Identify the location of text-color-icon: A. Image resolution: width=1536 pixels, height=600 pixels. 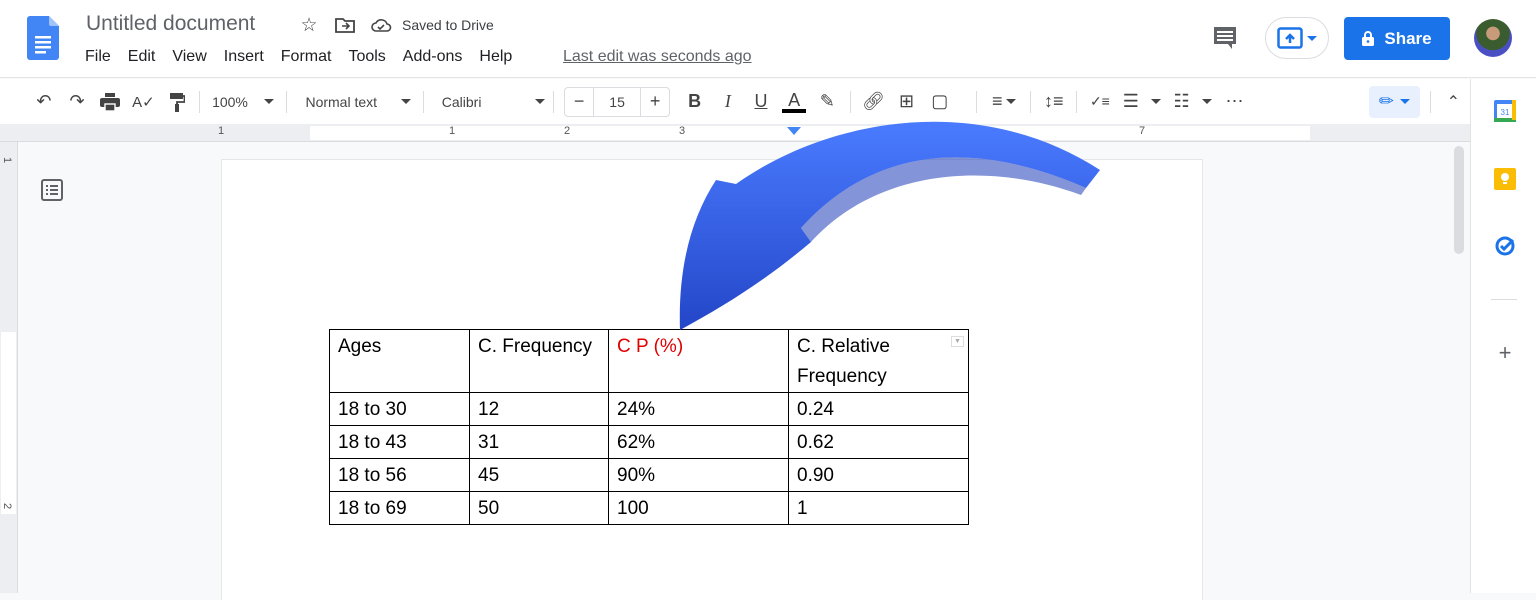
(794, 99).